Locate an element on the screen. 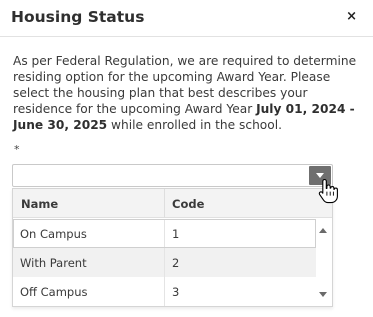 The width and height of the screenshot is (373, 317). message-text-2: while enrolled in the school. is located at coordinates (194, 125).